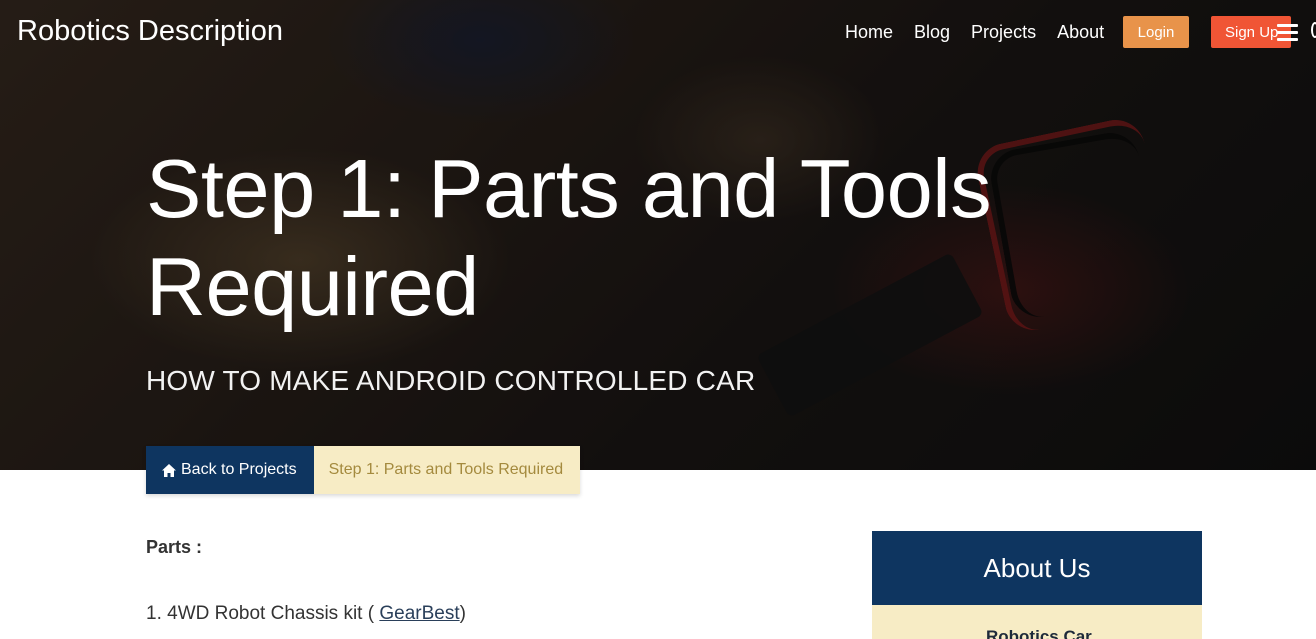  I want to click on back-to-projects-label: Back to Projects, so click(239, 469).